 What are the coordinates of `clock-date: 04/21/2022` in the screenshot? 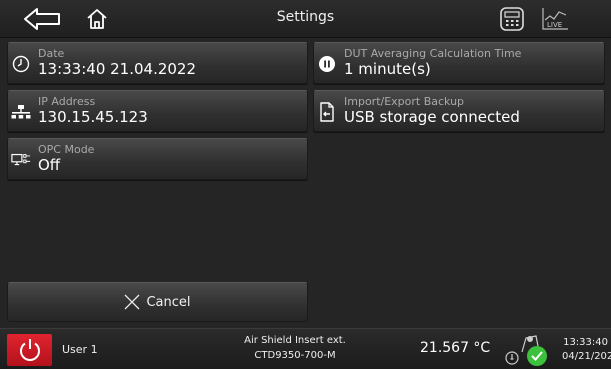 It's located at (586, 356).